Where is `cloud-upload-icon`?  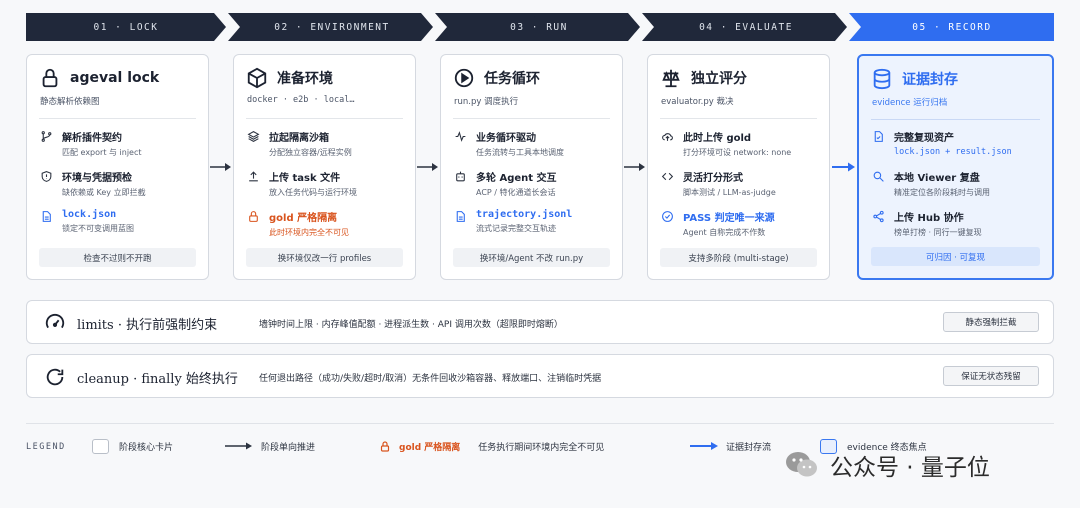 cloud-upload-icon is located at coordinates (667, 137).